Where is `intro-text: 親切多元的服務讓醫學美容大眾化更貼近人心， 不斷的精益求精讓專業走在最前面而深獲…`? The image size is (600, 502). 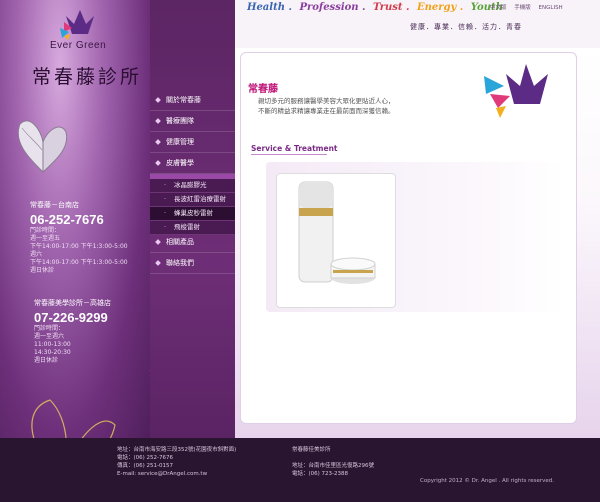 intro-text: 親切多元的服務讓醫學美容大眾化更貼近人心， 不斷的精益求精讓專業走在最前面而深獲… is located at coordinates (358, 106).